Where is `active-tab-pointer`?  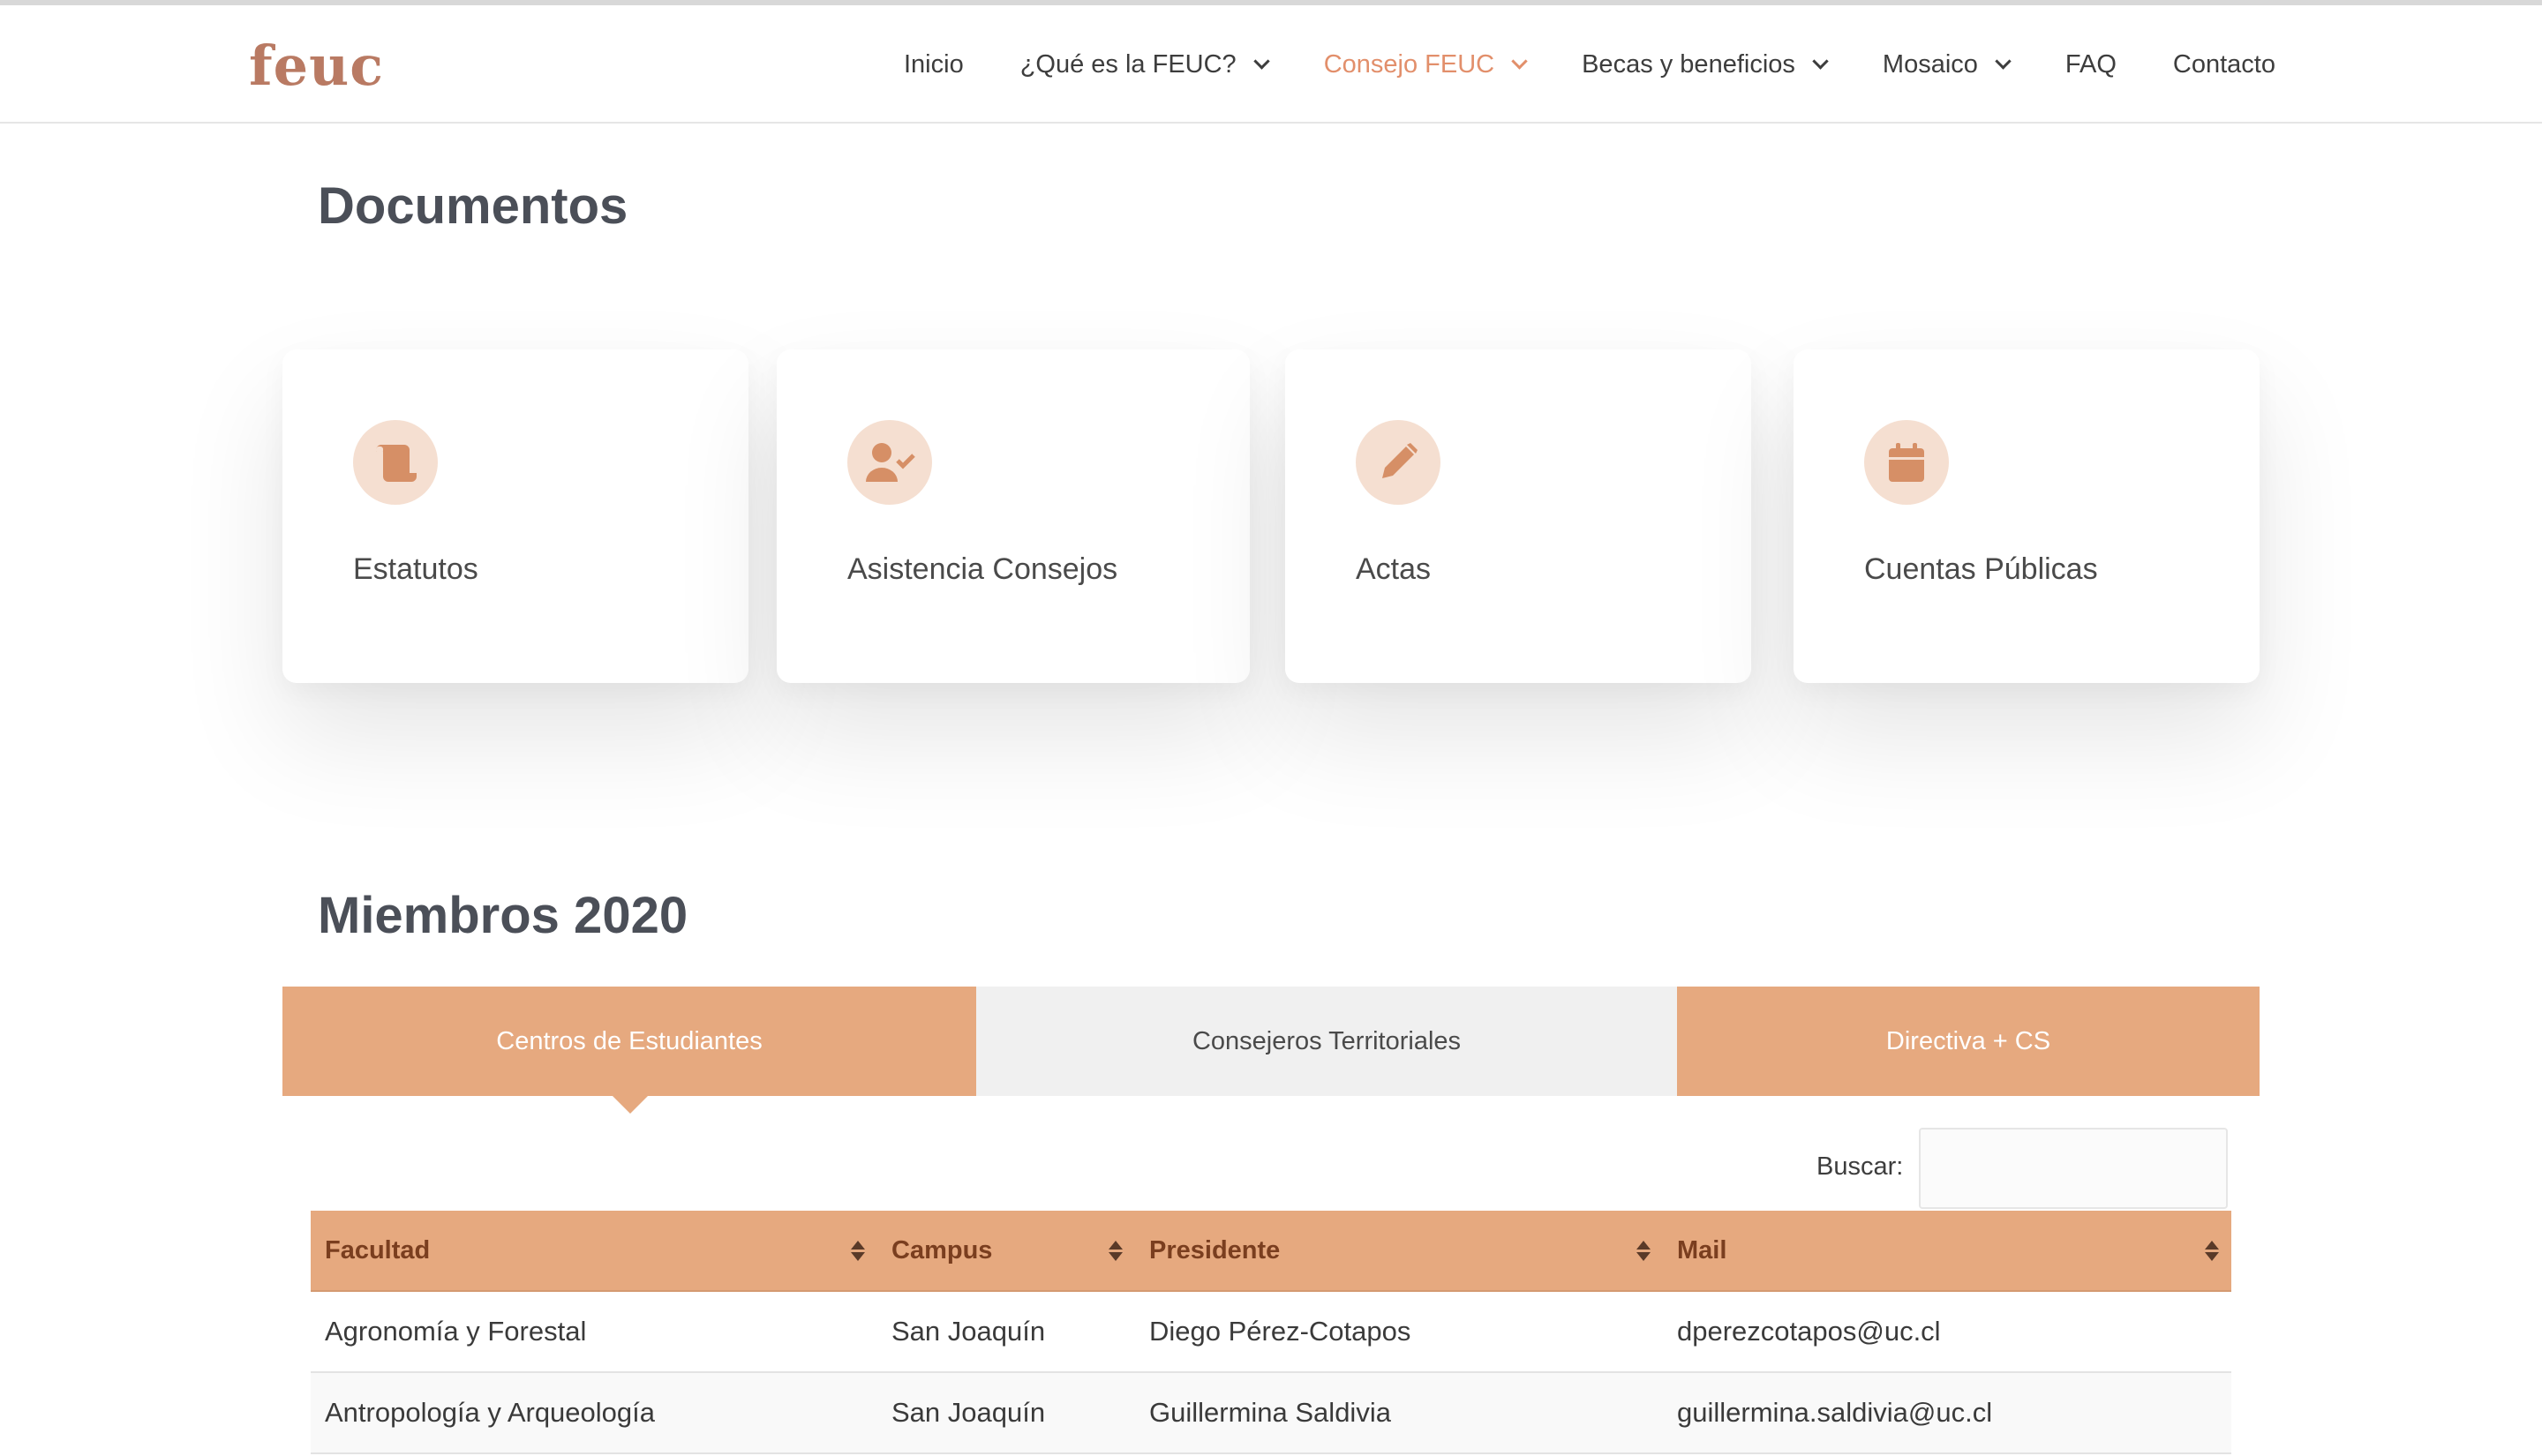 active-tab-pointer is located at coordinates (630, 1104).